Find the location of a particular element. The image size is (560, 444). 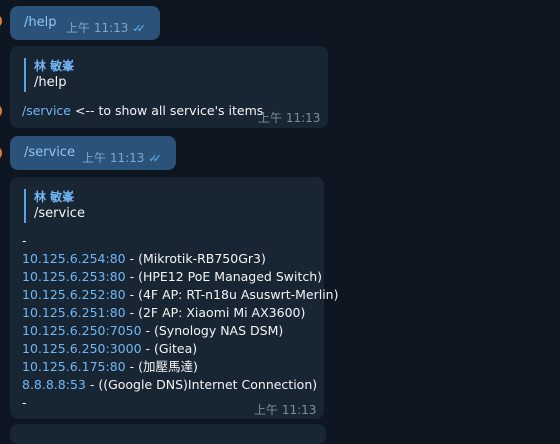

message-text: /service <-- to show all service's items is located at coordinates (142, 111).